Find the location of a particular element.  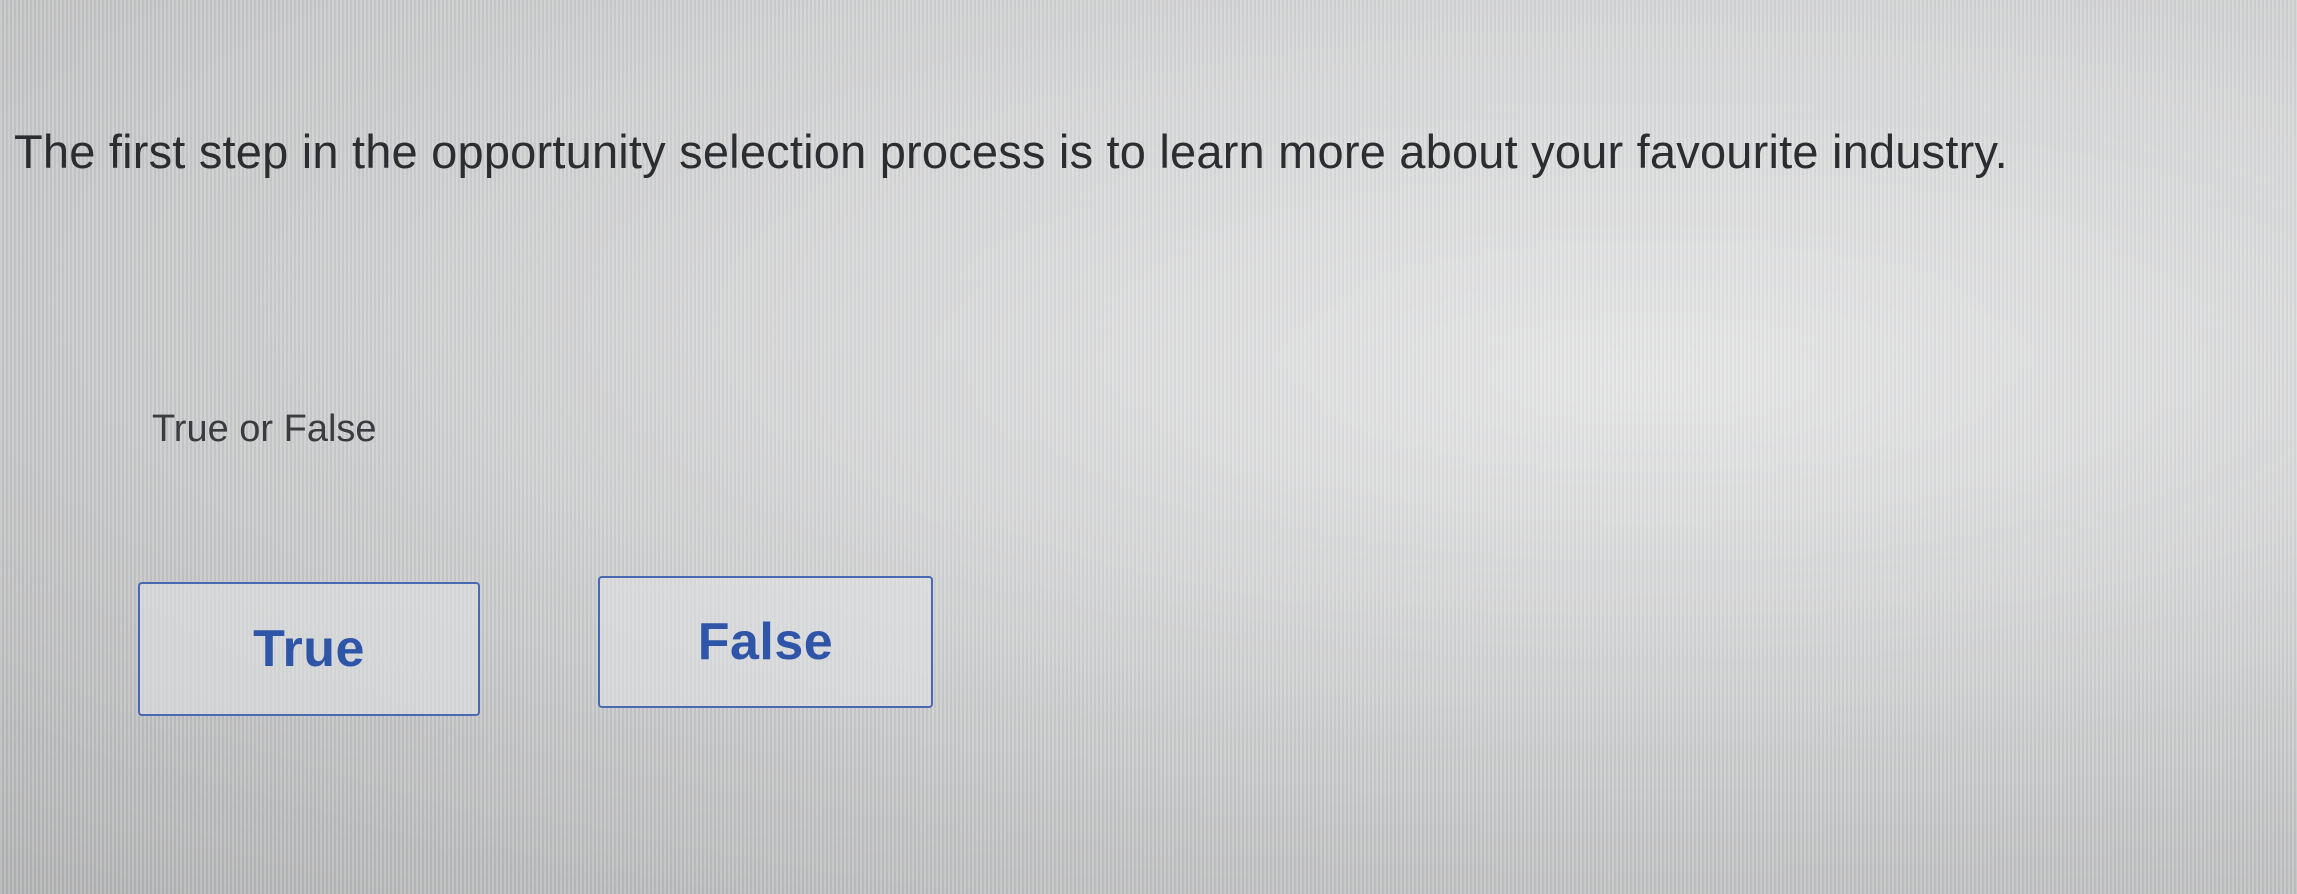

false-answer-button: False is located at coordinates (765, 642).